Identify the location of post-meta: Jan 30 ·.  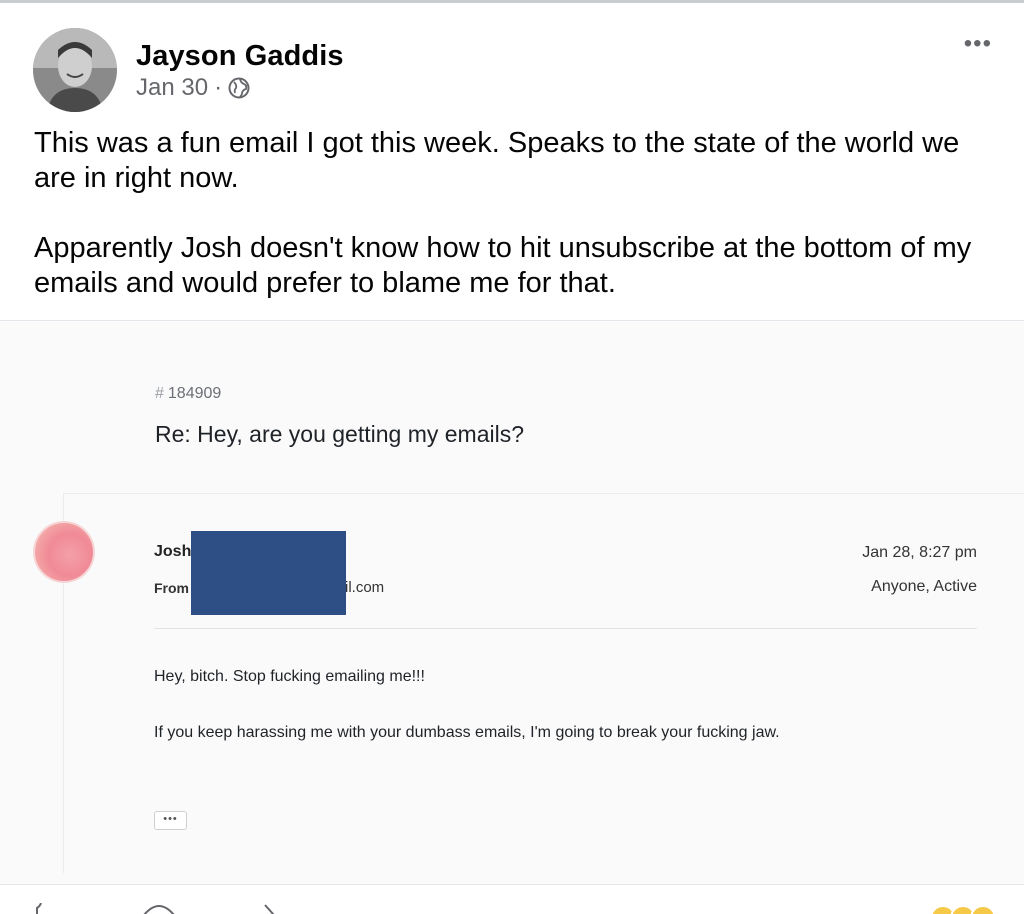
(193, 88).